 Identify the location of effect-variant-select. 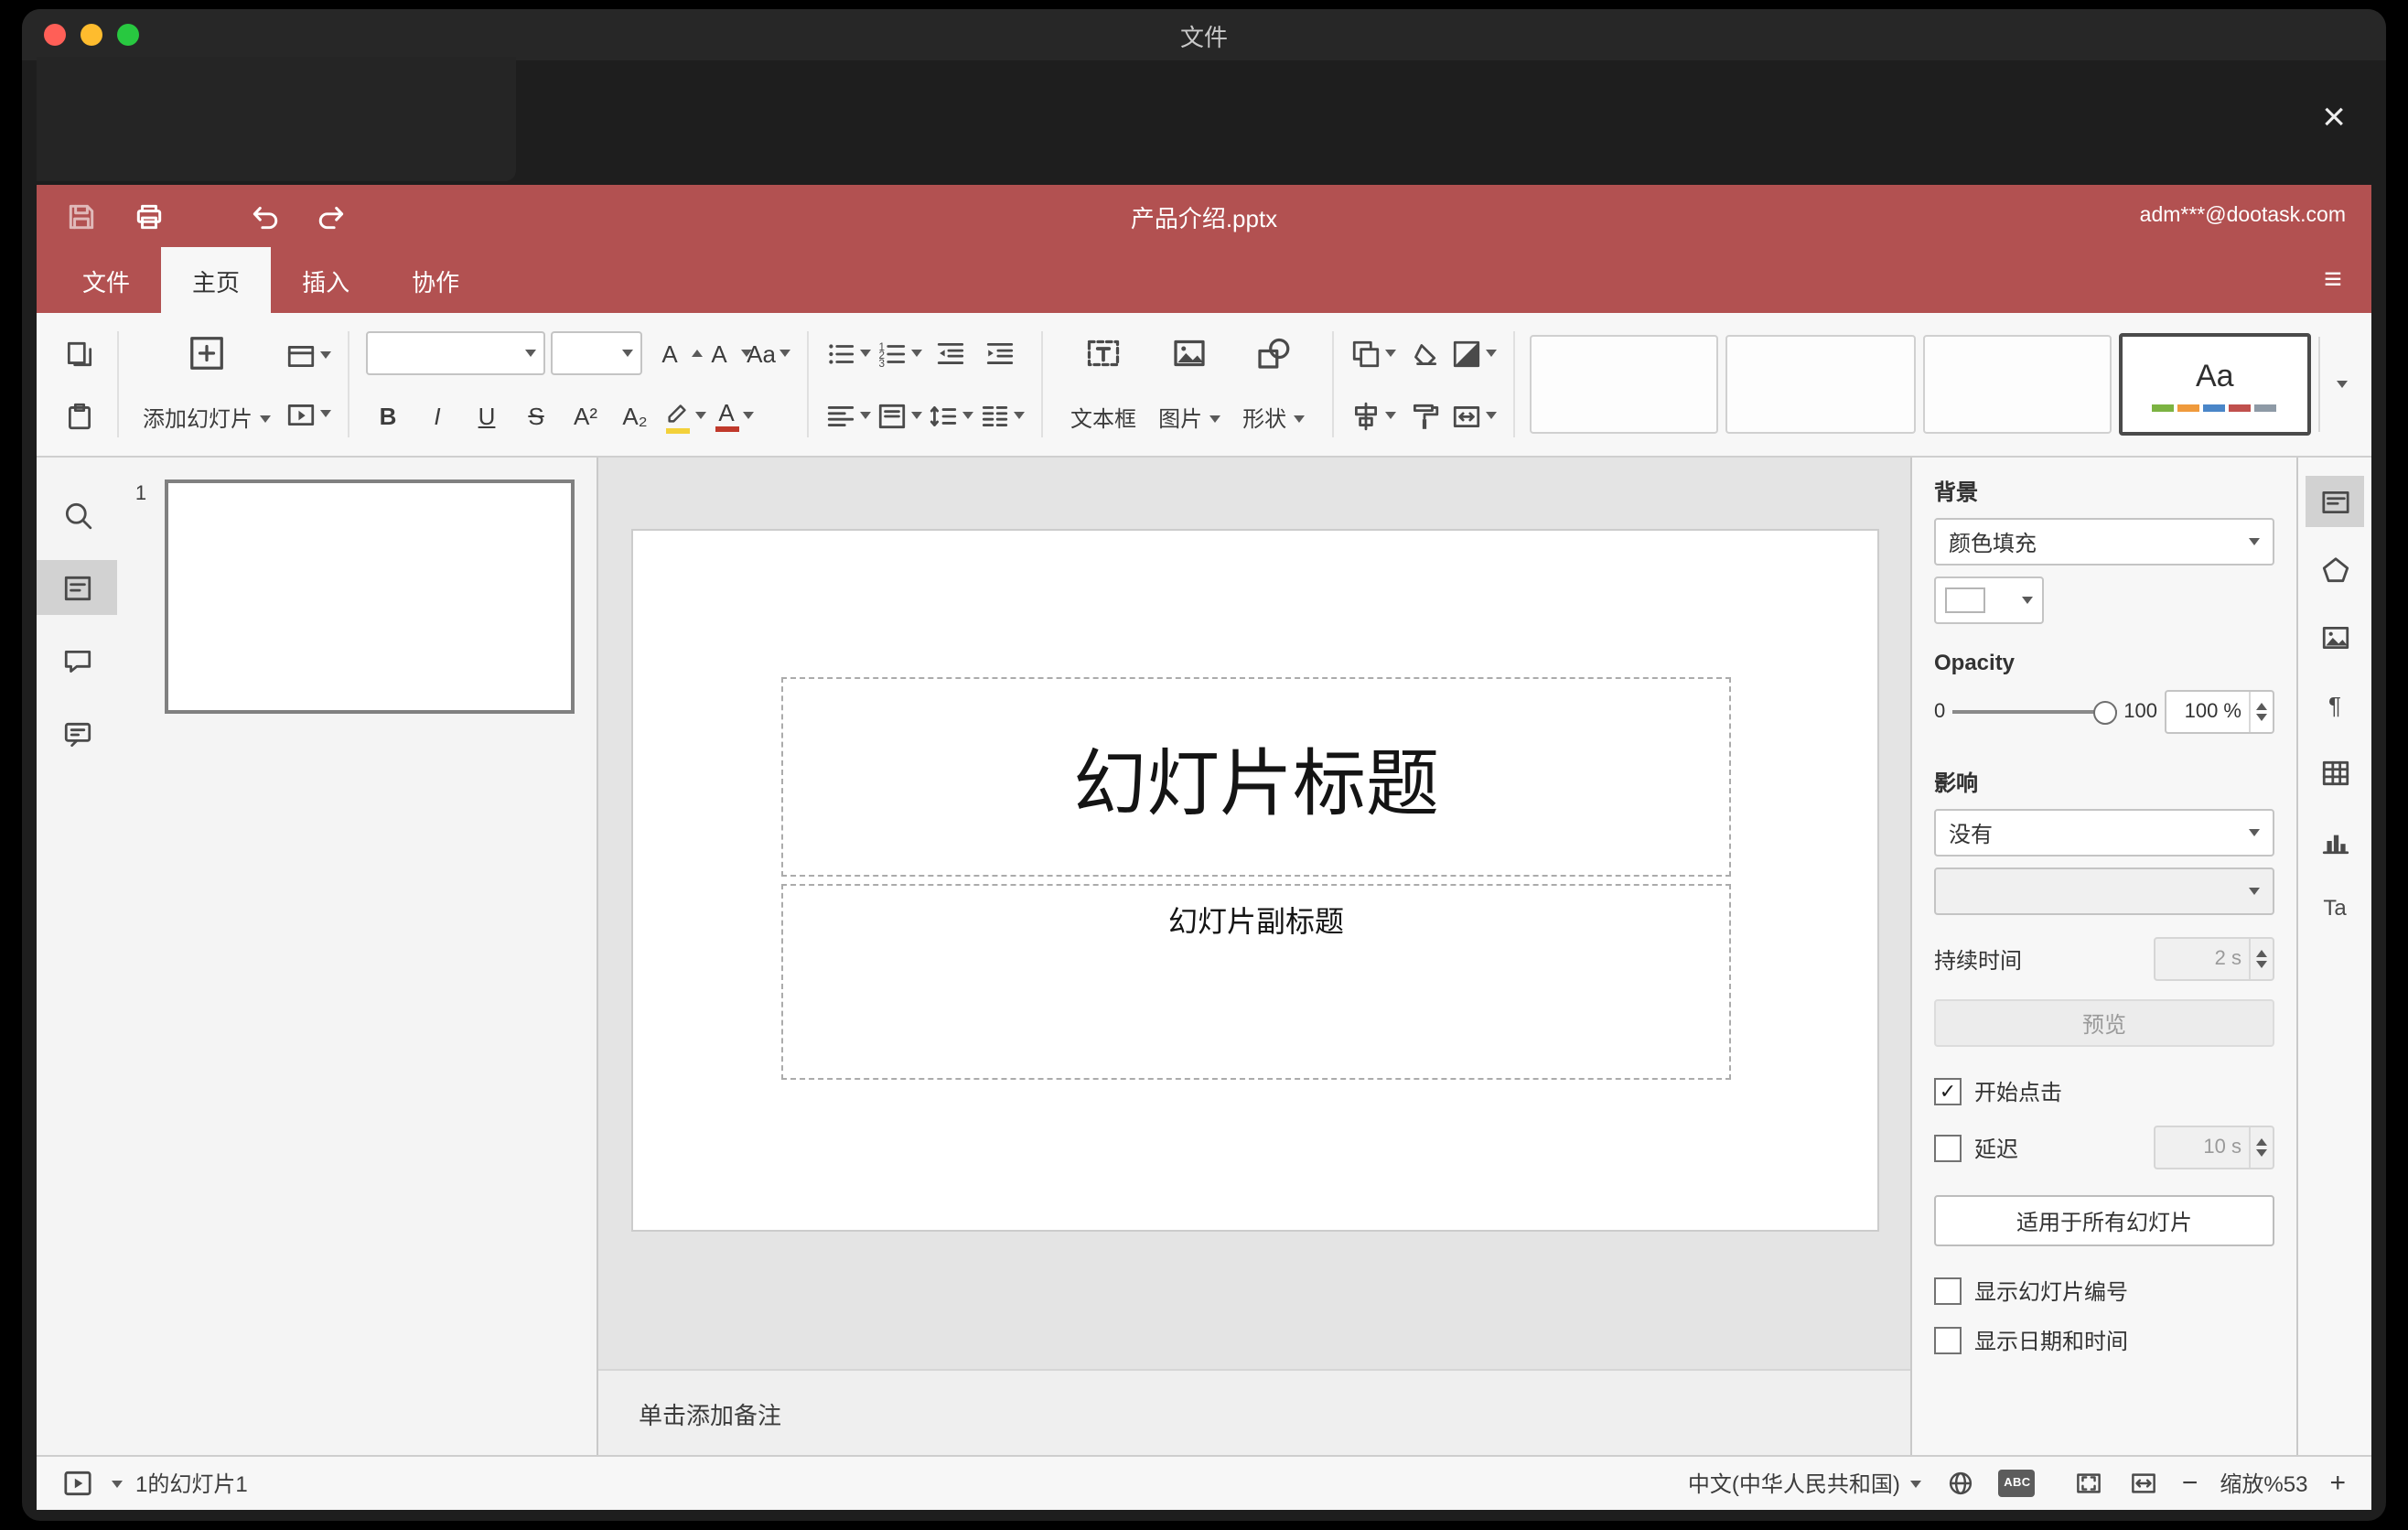
(2104, 891).